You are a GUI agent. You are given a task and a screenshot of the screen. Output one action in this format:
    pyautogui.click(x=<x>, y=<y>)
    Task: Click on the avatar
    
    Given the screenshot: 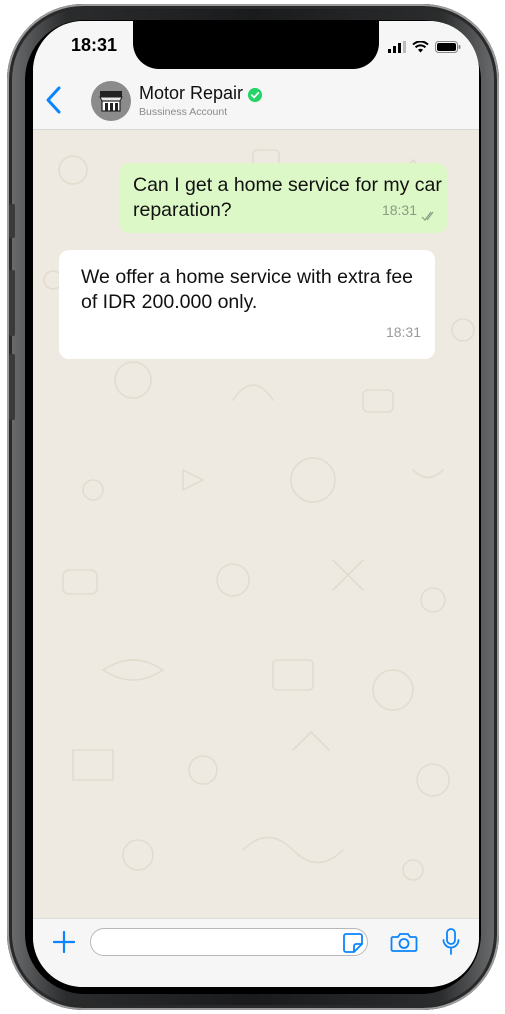 What is the action you would take?
    pyautogui.click(x=111, y=101)
    